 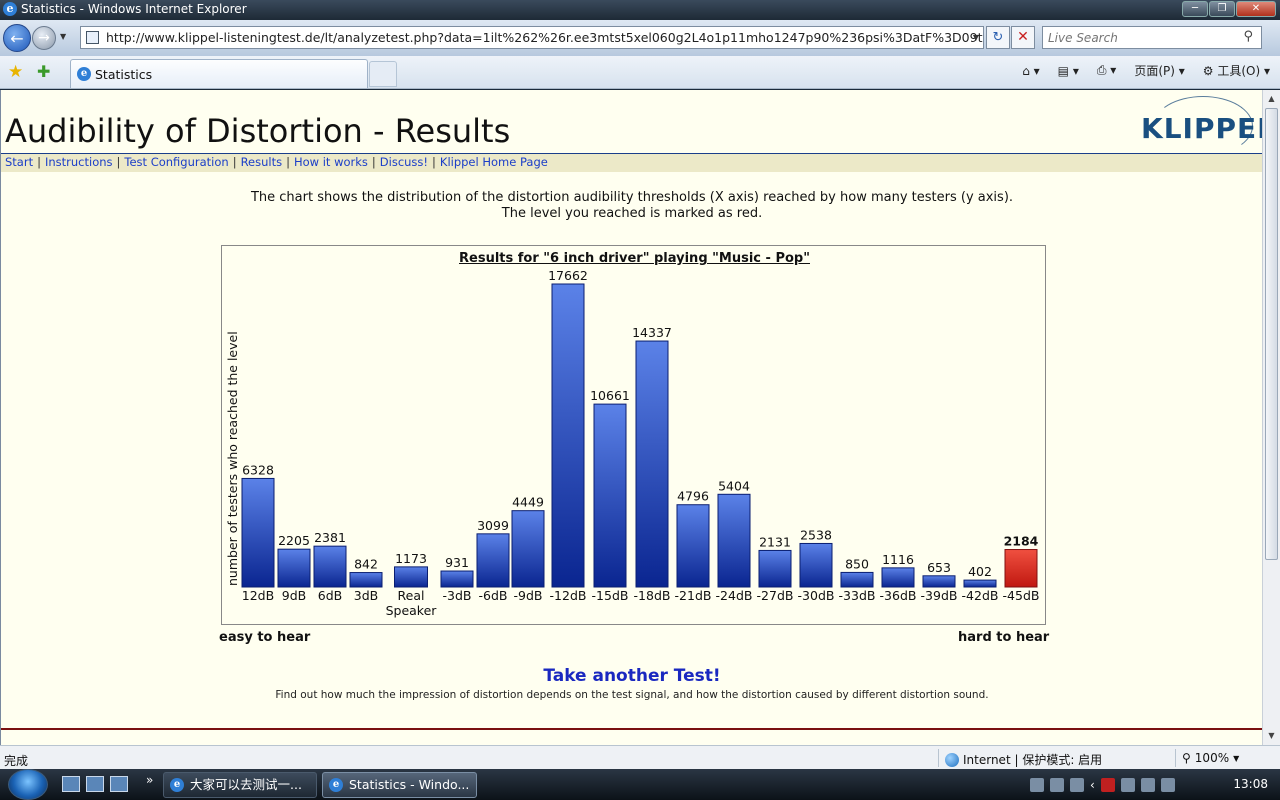 I want to click on status-separator, so click(x=938, y=758).